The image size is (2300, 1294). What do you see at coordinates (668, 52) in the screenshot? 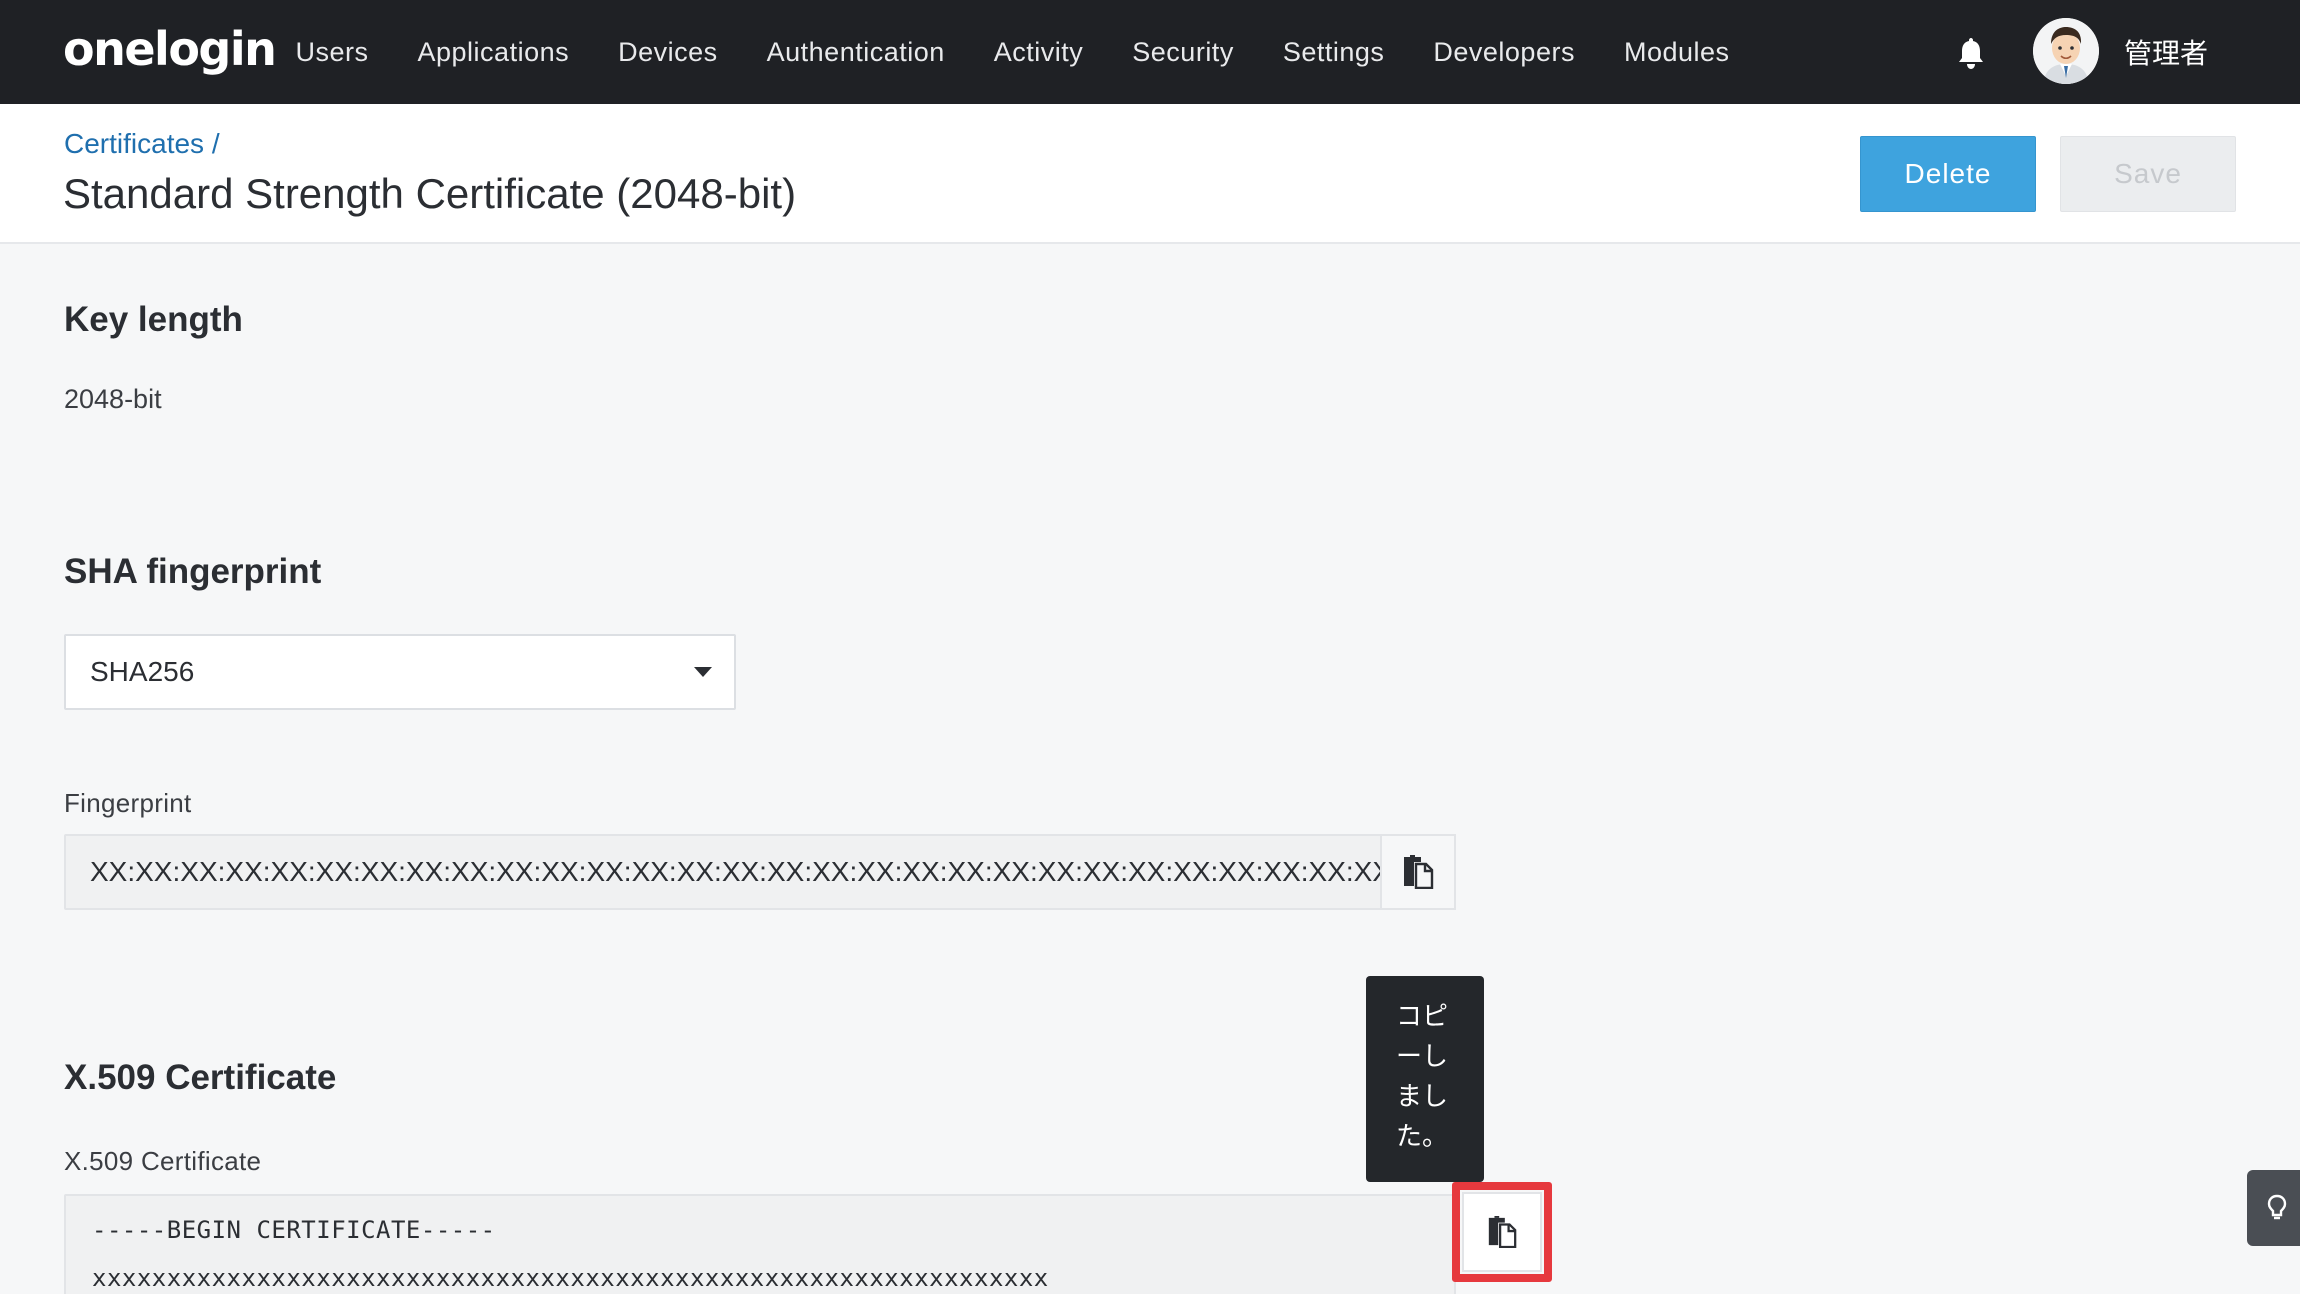
I see `nav-item-devices: Devices` at bounding box center [668, 52].